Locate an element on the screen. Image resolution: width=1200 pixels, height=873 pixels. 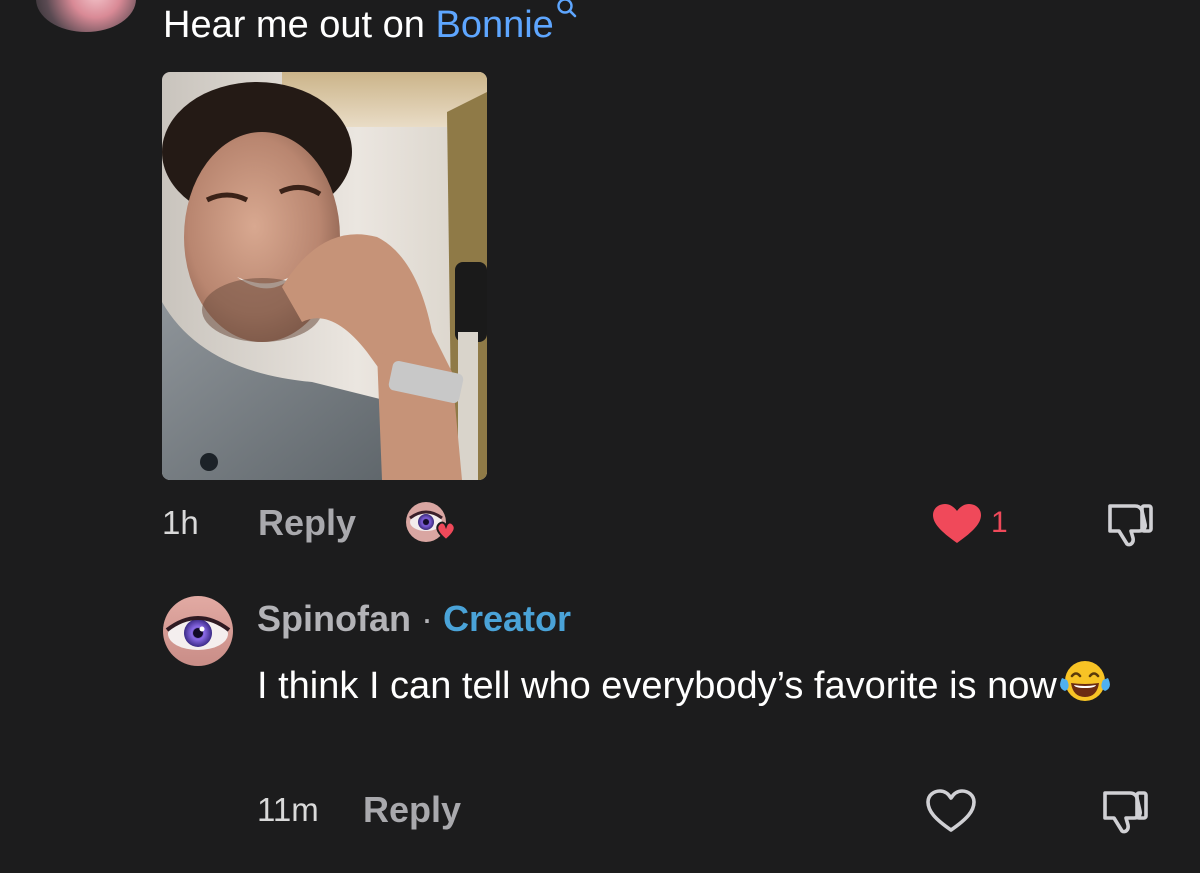
creator-liked-badge is located at coordinates (432, 524).